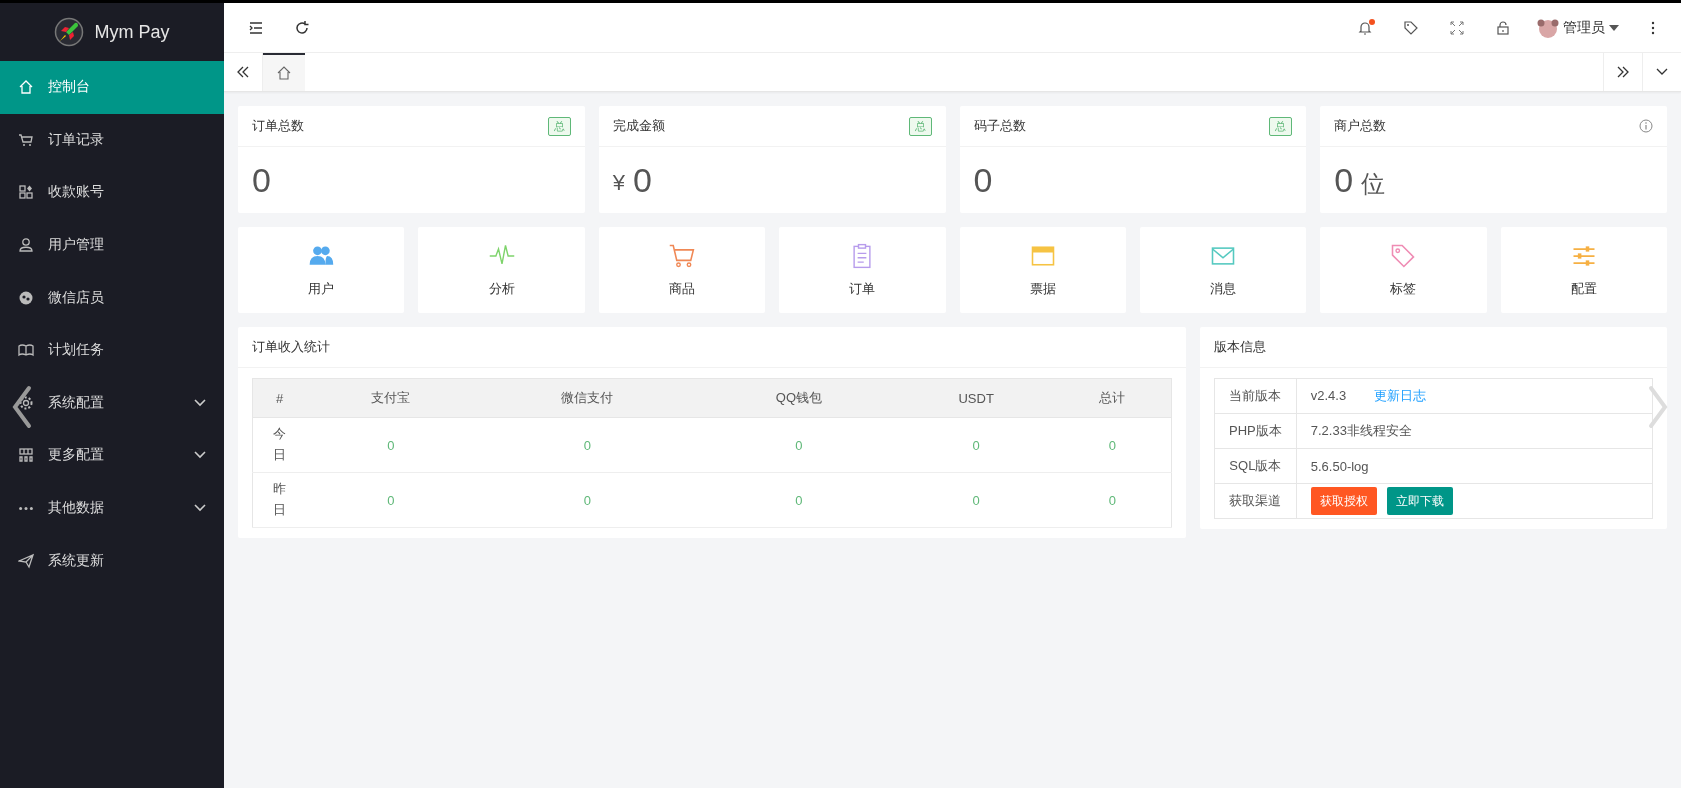  Describe the element at coordinates (278, 126) in the screenshot. I see `card-title: 订单总数` at that location.